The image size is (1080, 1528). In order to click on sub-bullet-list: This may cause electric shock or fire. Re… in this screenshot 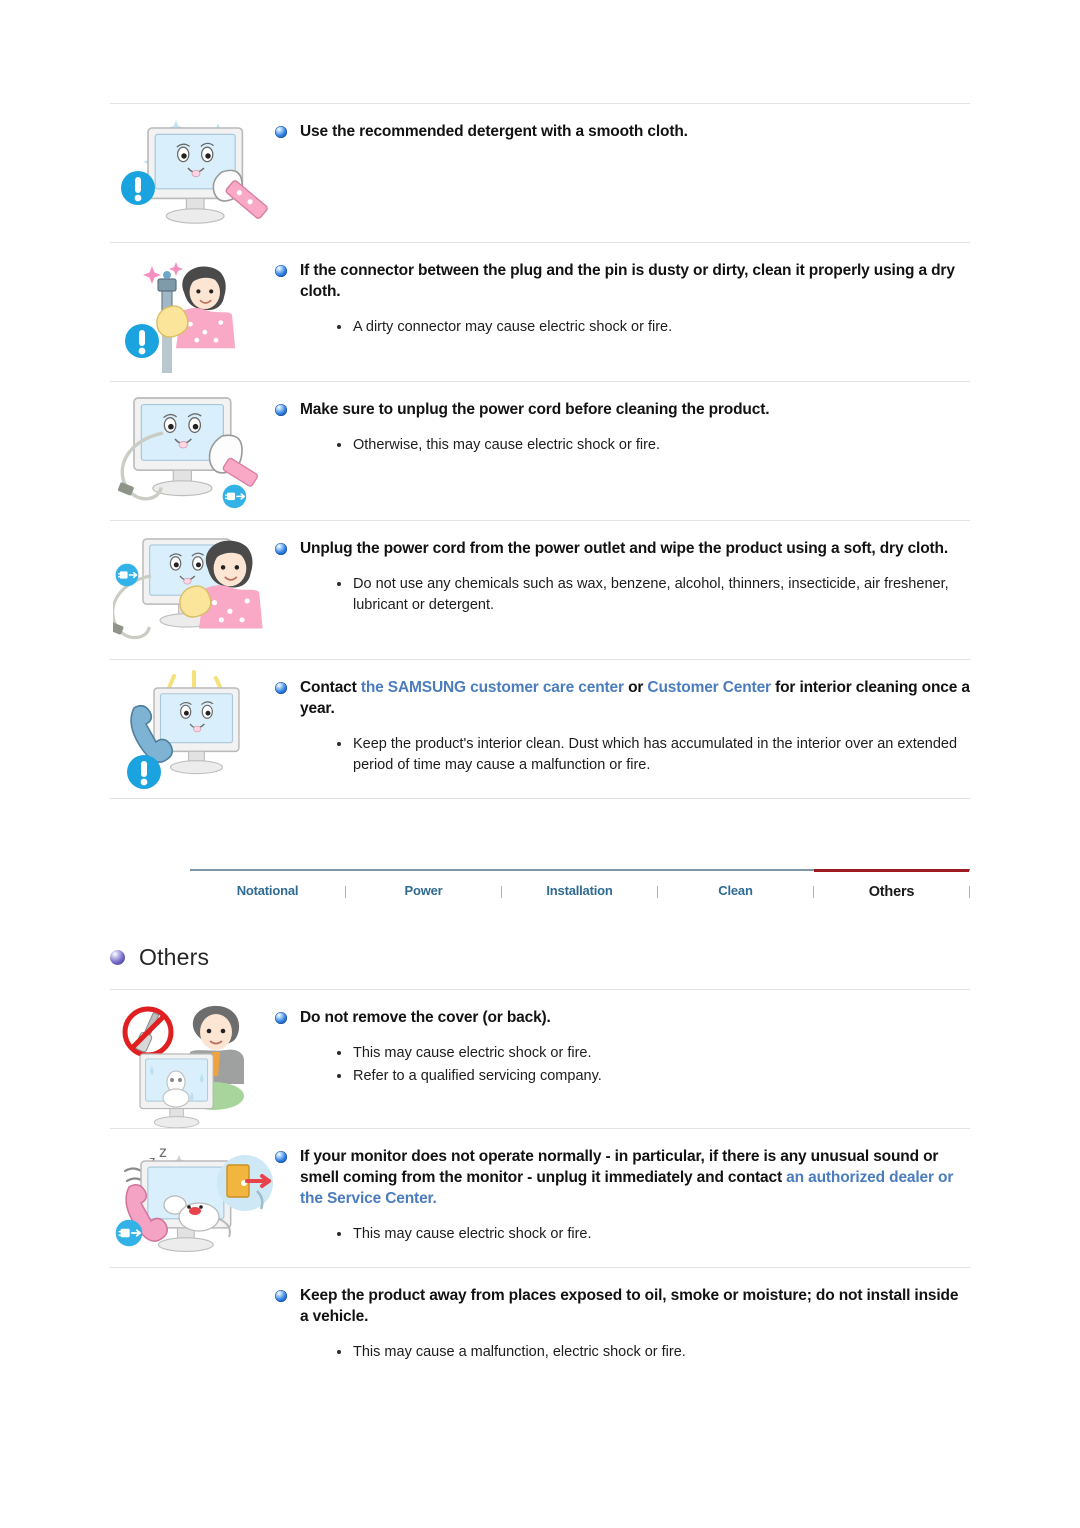, I will do `click(622, 1065)`.